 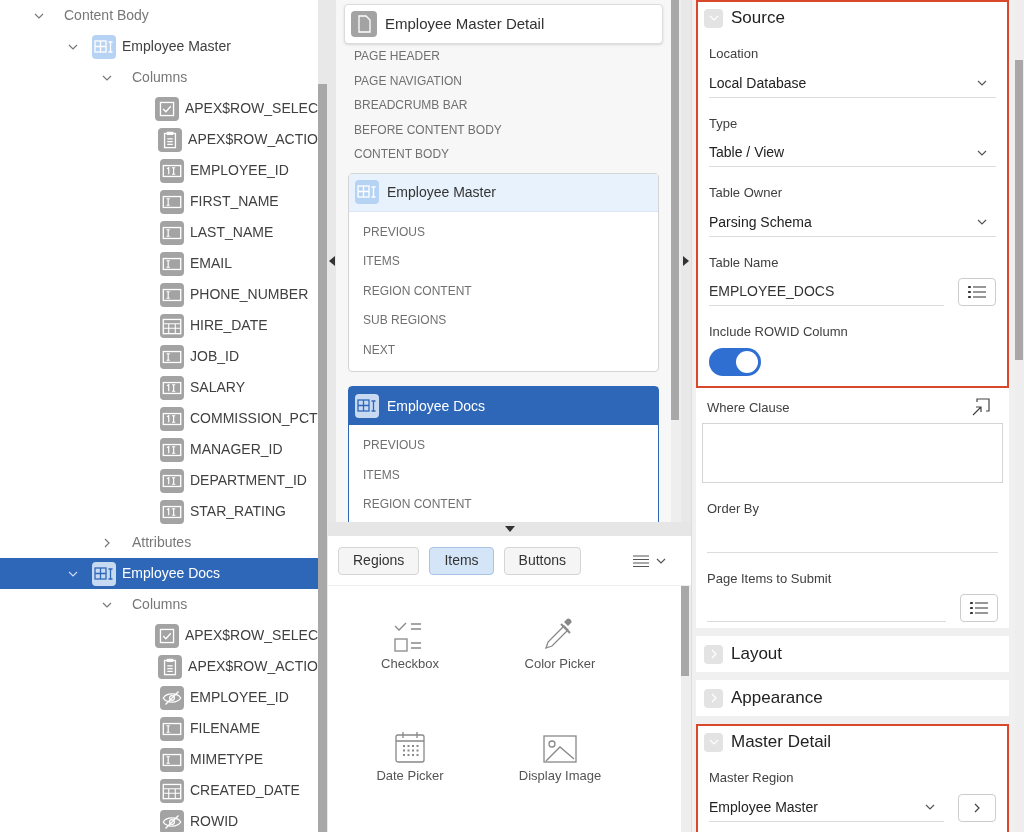 What do you see at coordinates (159, 418) in the screenshot?
I see `tree-item: COMMISSION_PCT` at bounding box center [159, 418].